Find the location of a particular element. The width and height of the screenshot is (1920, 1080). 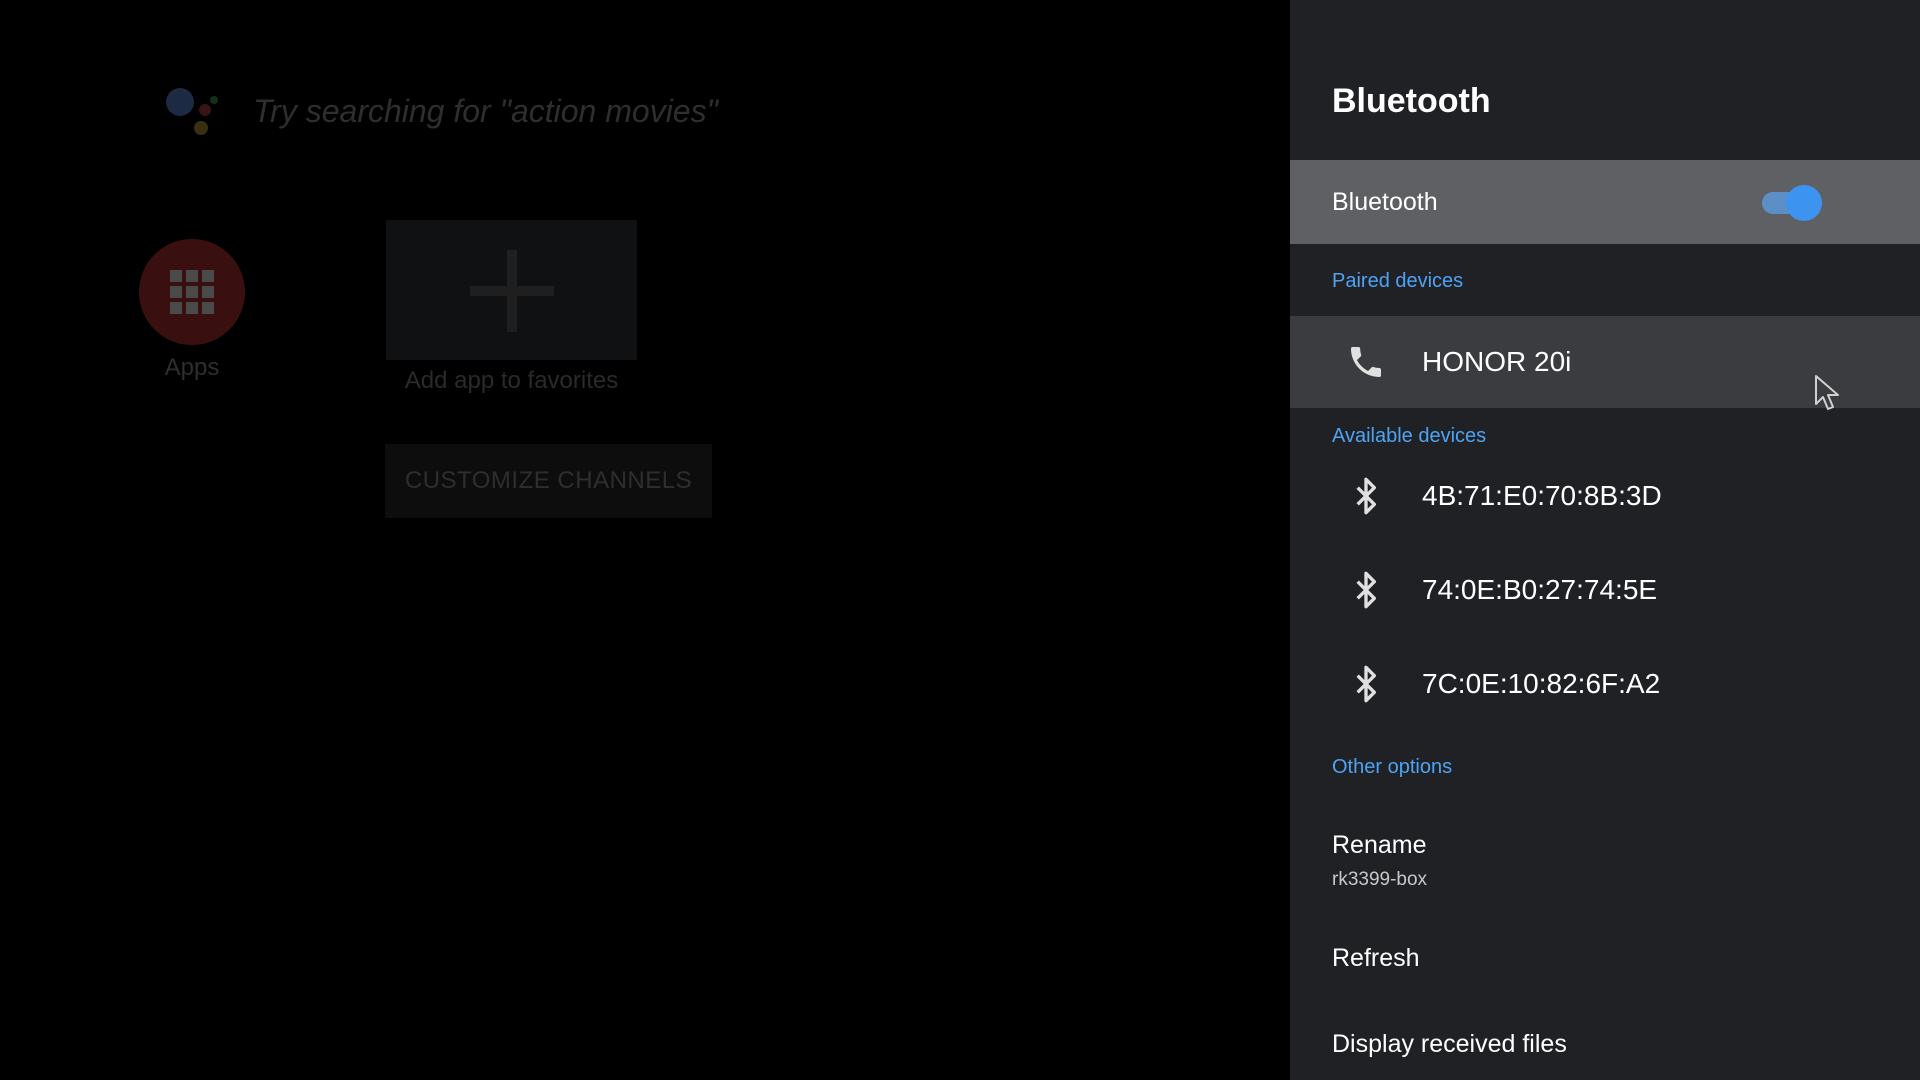

bluetooth-switch is located at coordinates (1791, 203).